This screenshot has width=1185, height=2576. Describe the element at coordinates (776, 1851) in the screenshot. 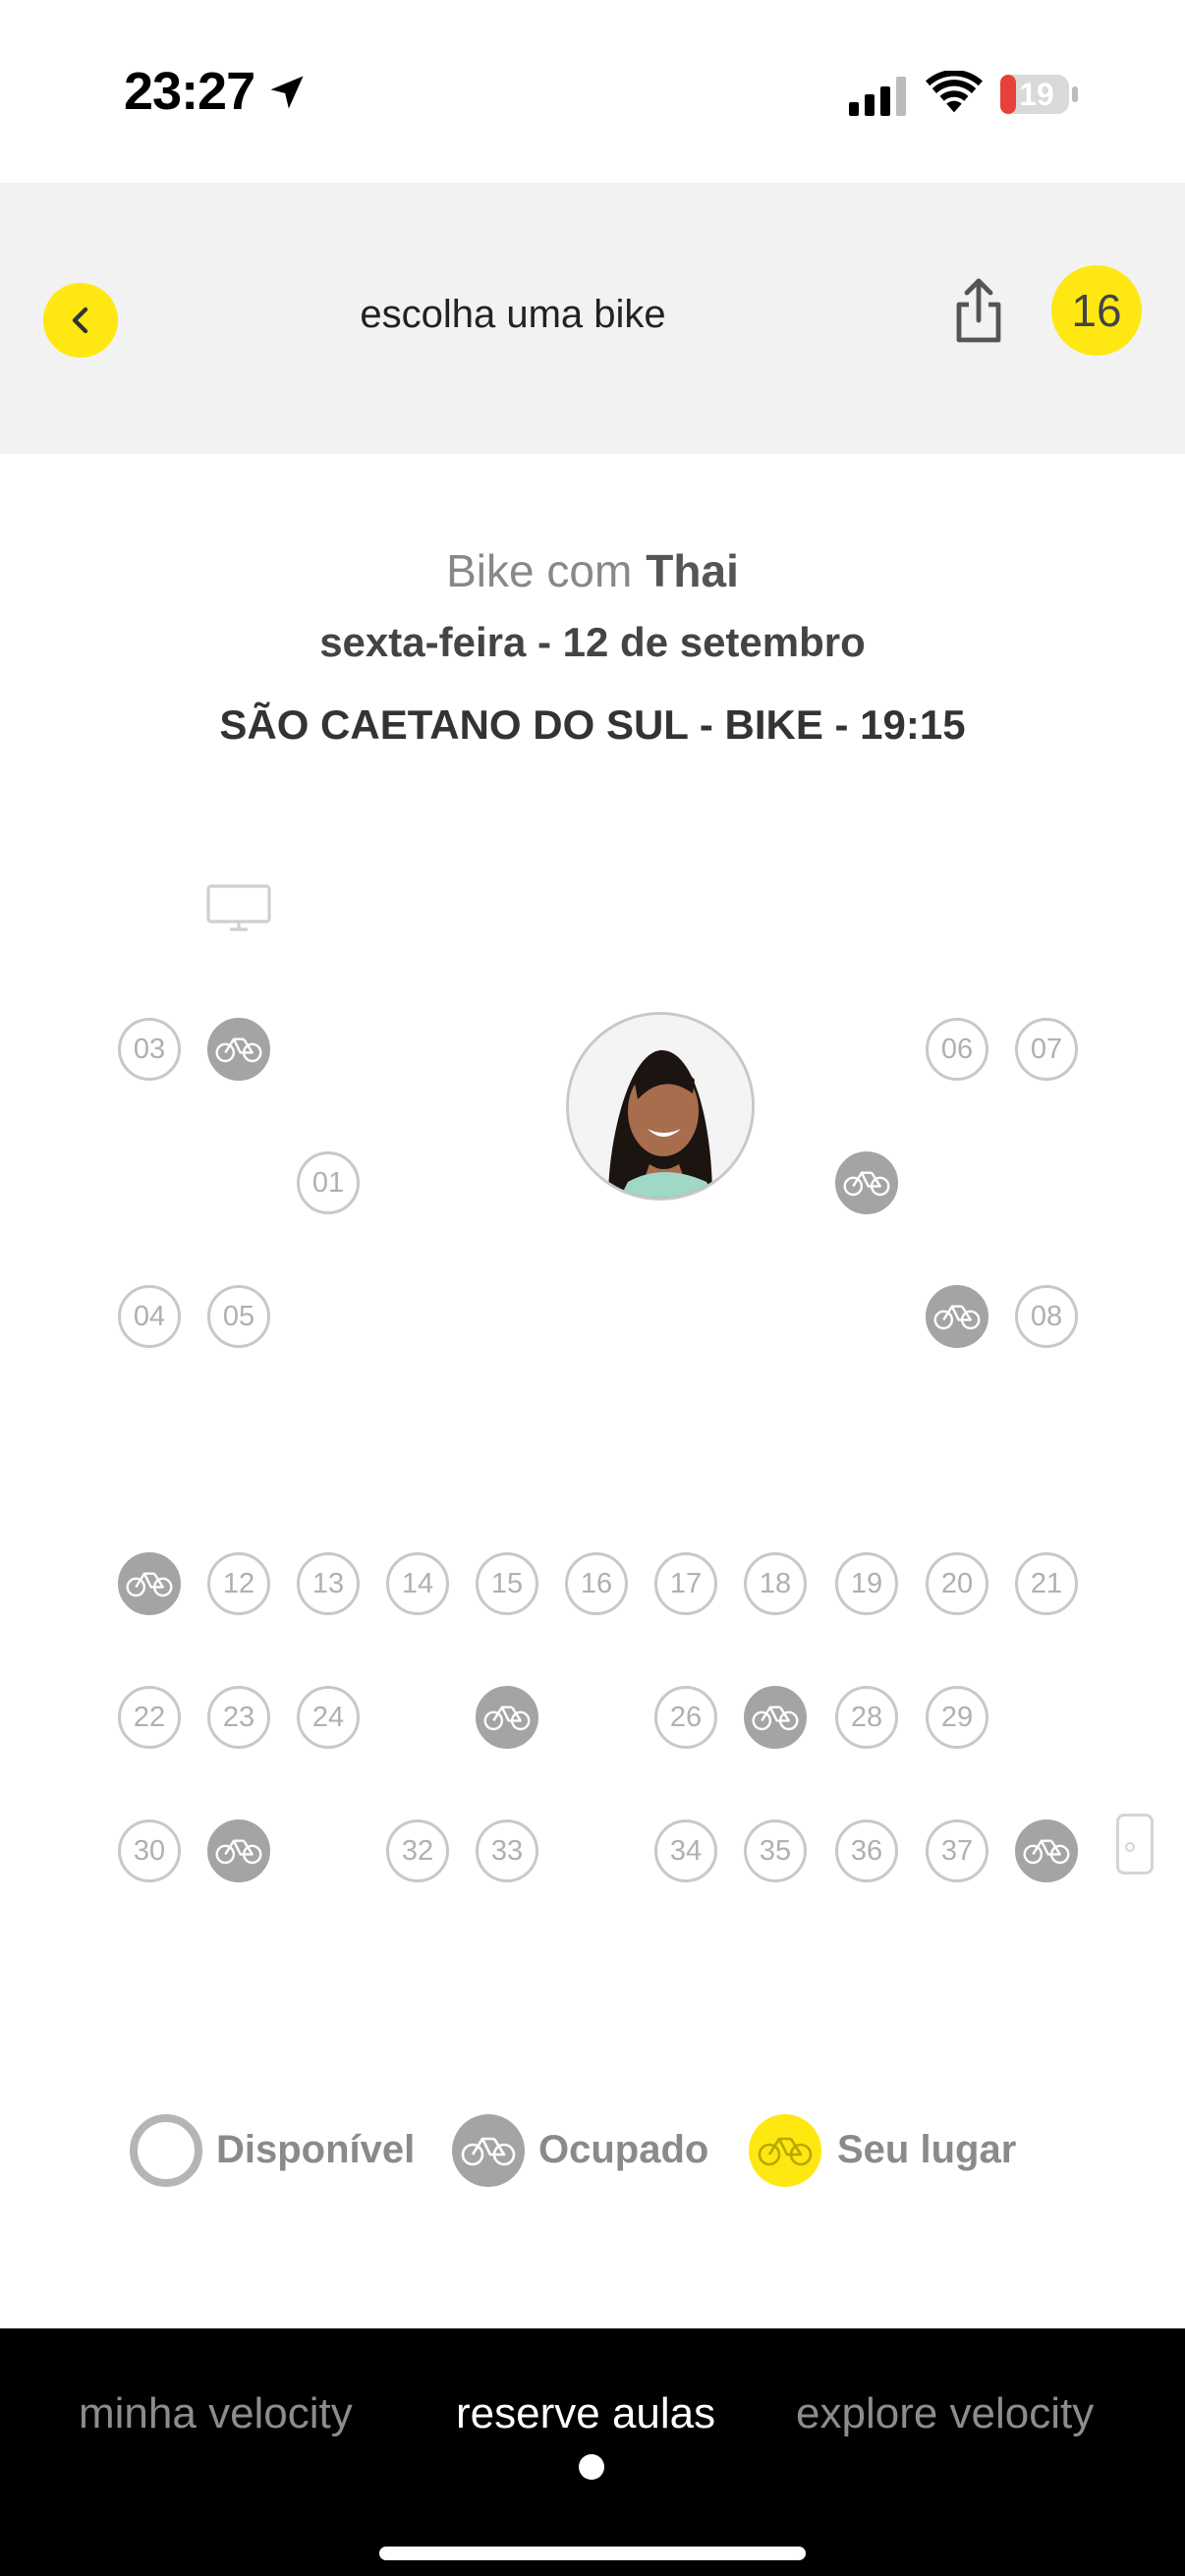

I see `seat-available: 35` at that location.